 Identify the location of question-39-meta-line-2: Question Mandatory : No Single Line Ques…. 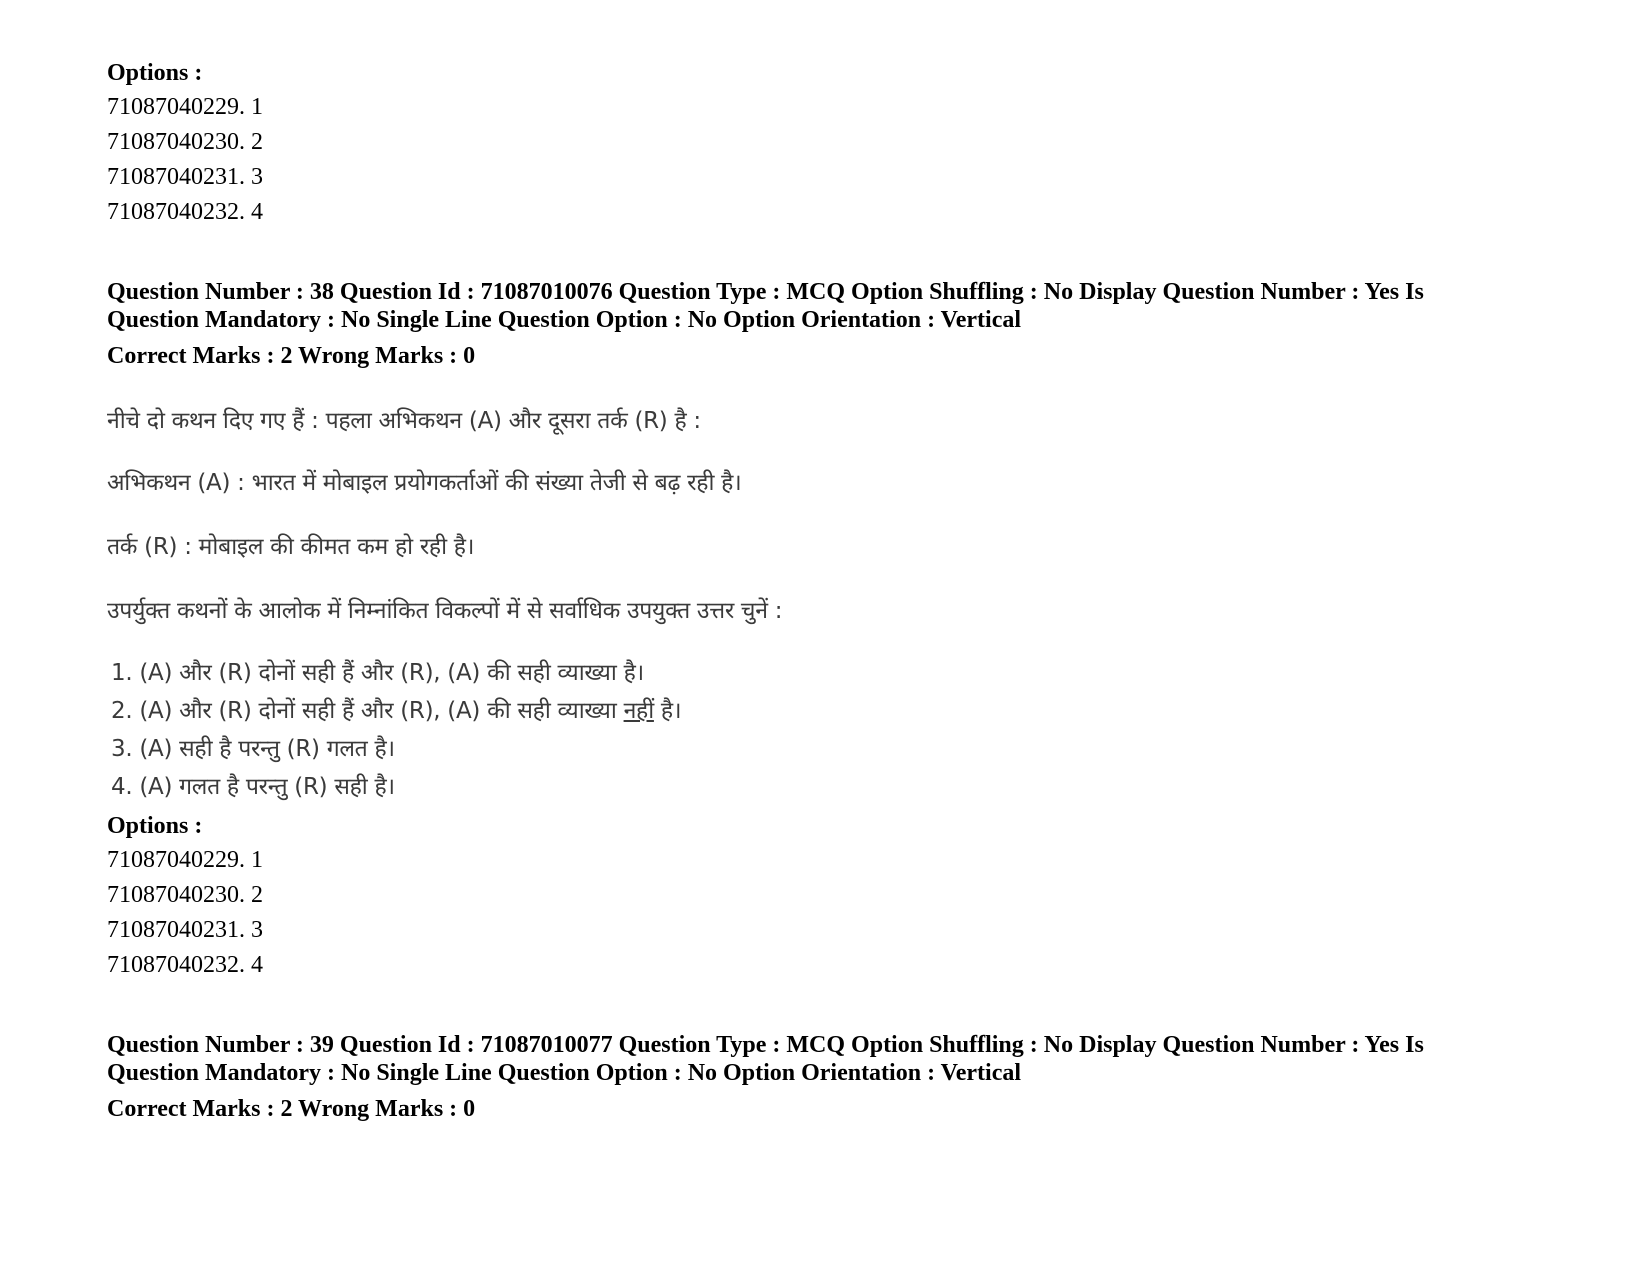
(564, 1073).